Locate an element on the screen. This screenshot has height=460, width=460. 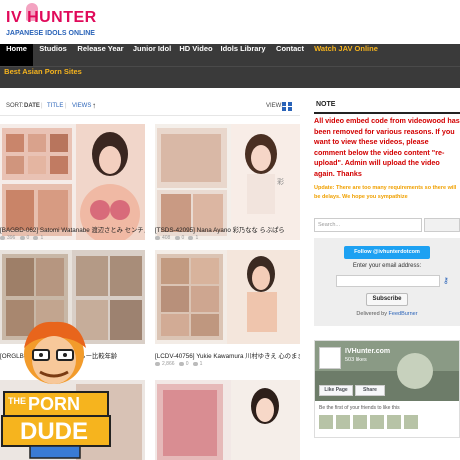
post-meta: 2,866 0 1 is located at coordinates (178, 364).